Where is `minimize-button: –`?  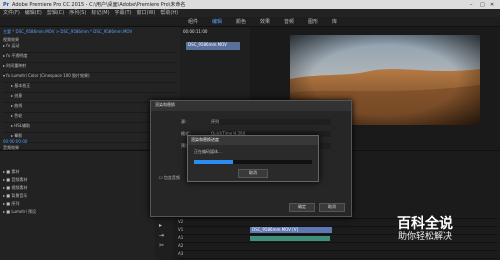 minimize-button: – is located at coordinates (471, 5).